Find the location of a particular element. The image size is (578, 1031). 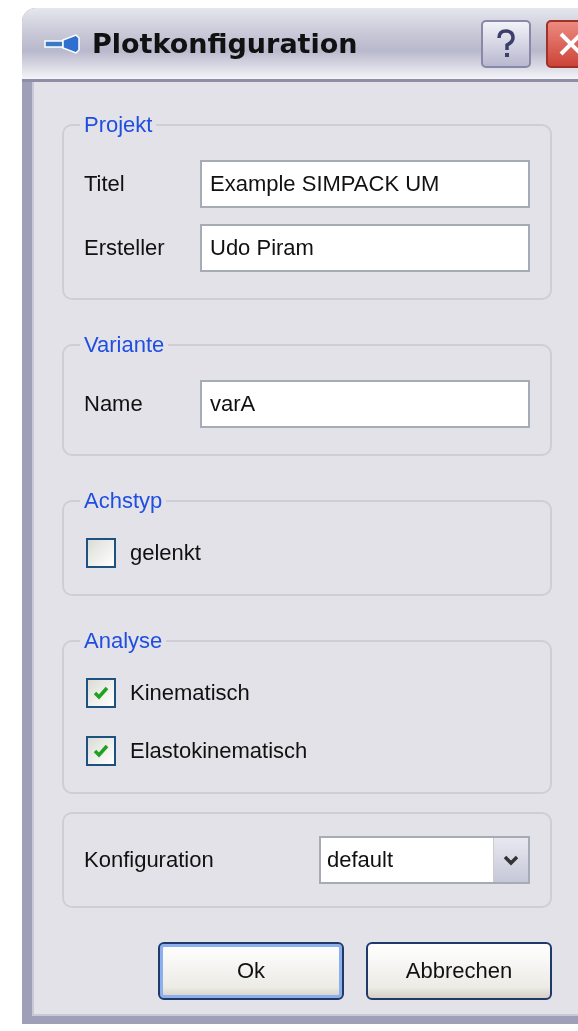

question-mark-icon is located at coordinates (506, 43).